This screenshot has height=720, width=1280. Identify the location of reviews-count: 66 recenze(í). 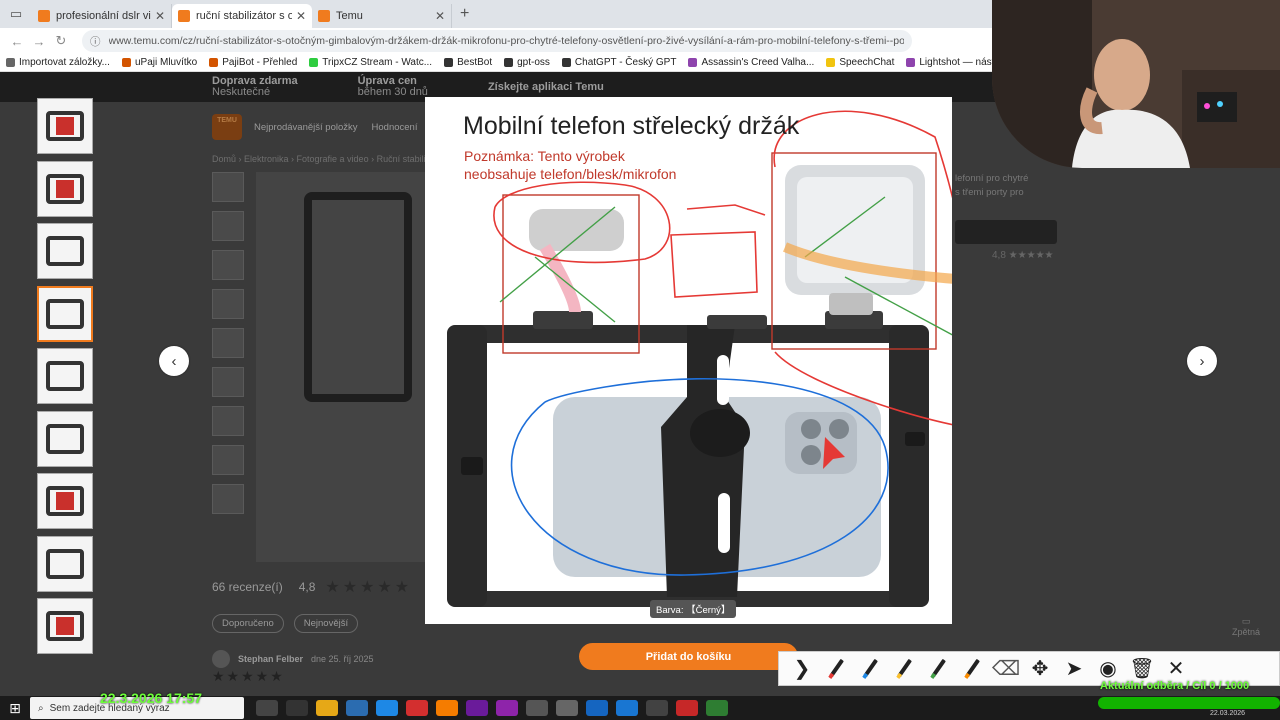
(247, 587).